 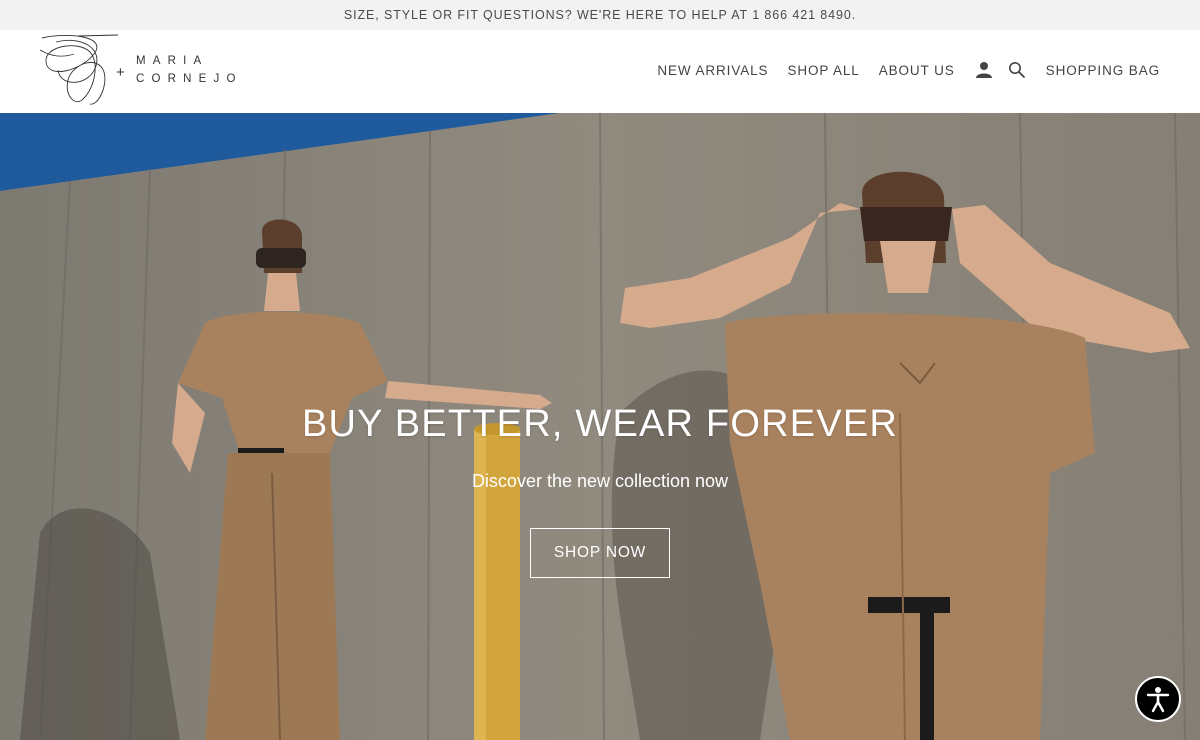 I want to click on nav-about-us: ABOUT US, so click(x=917, y=70).